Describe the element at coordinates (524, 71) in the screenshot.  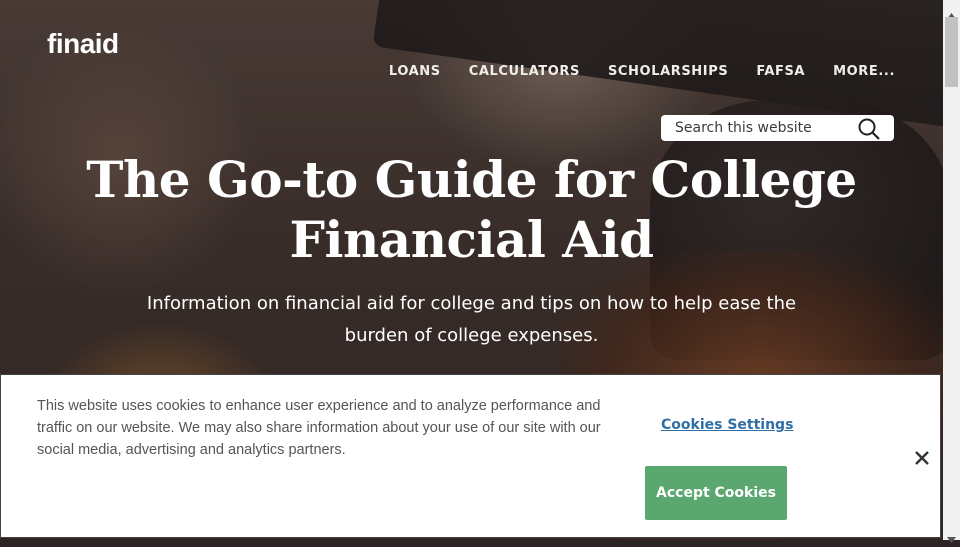
I see `nav-item-calculators: CALCULATORS` at that location.